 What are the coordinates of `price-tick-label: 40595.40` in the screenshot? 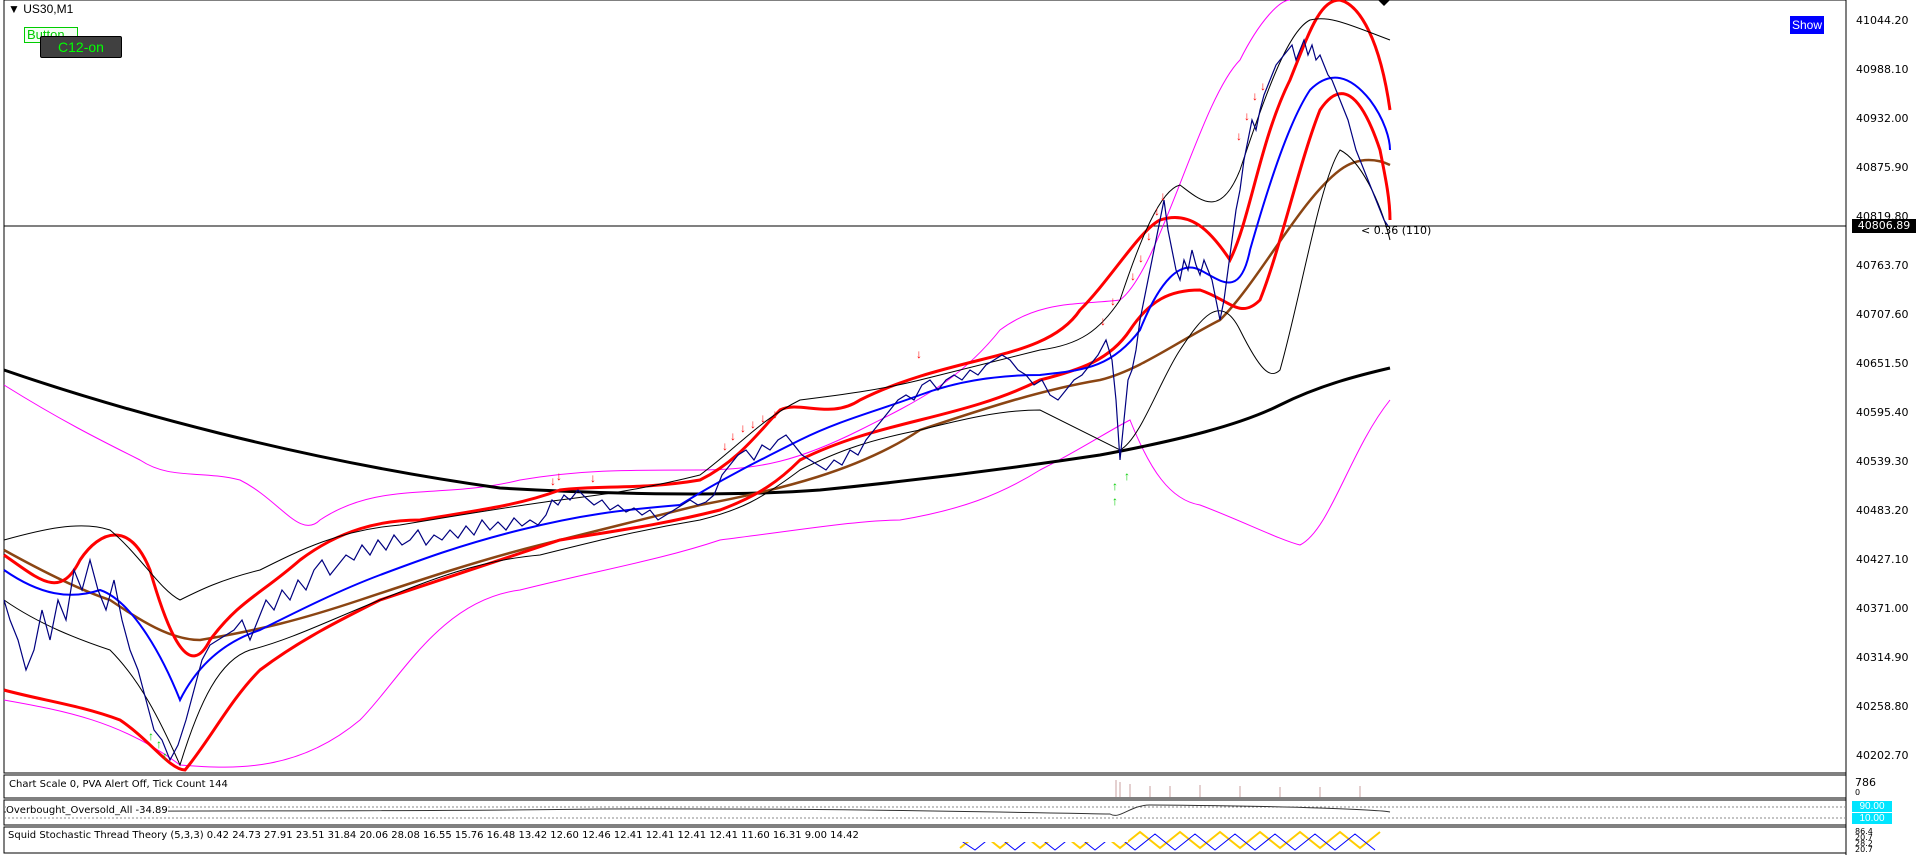 It's located at (1882, 412).